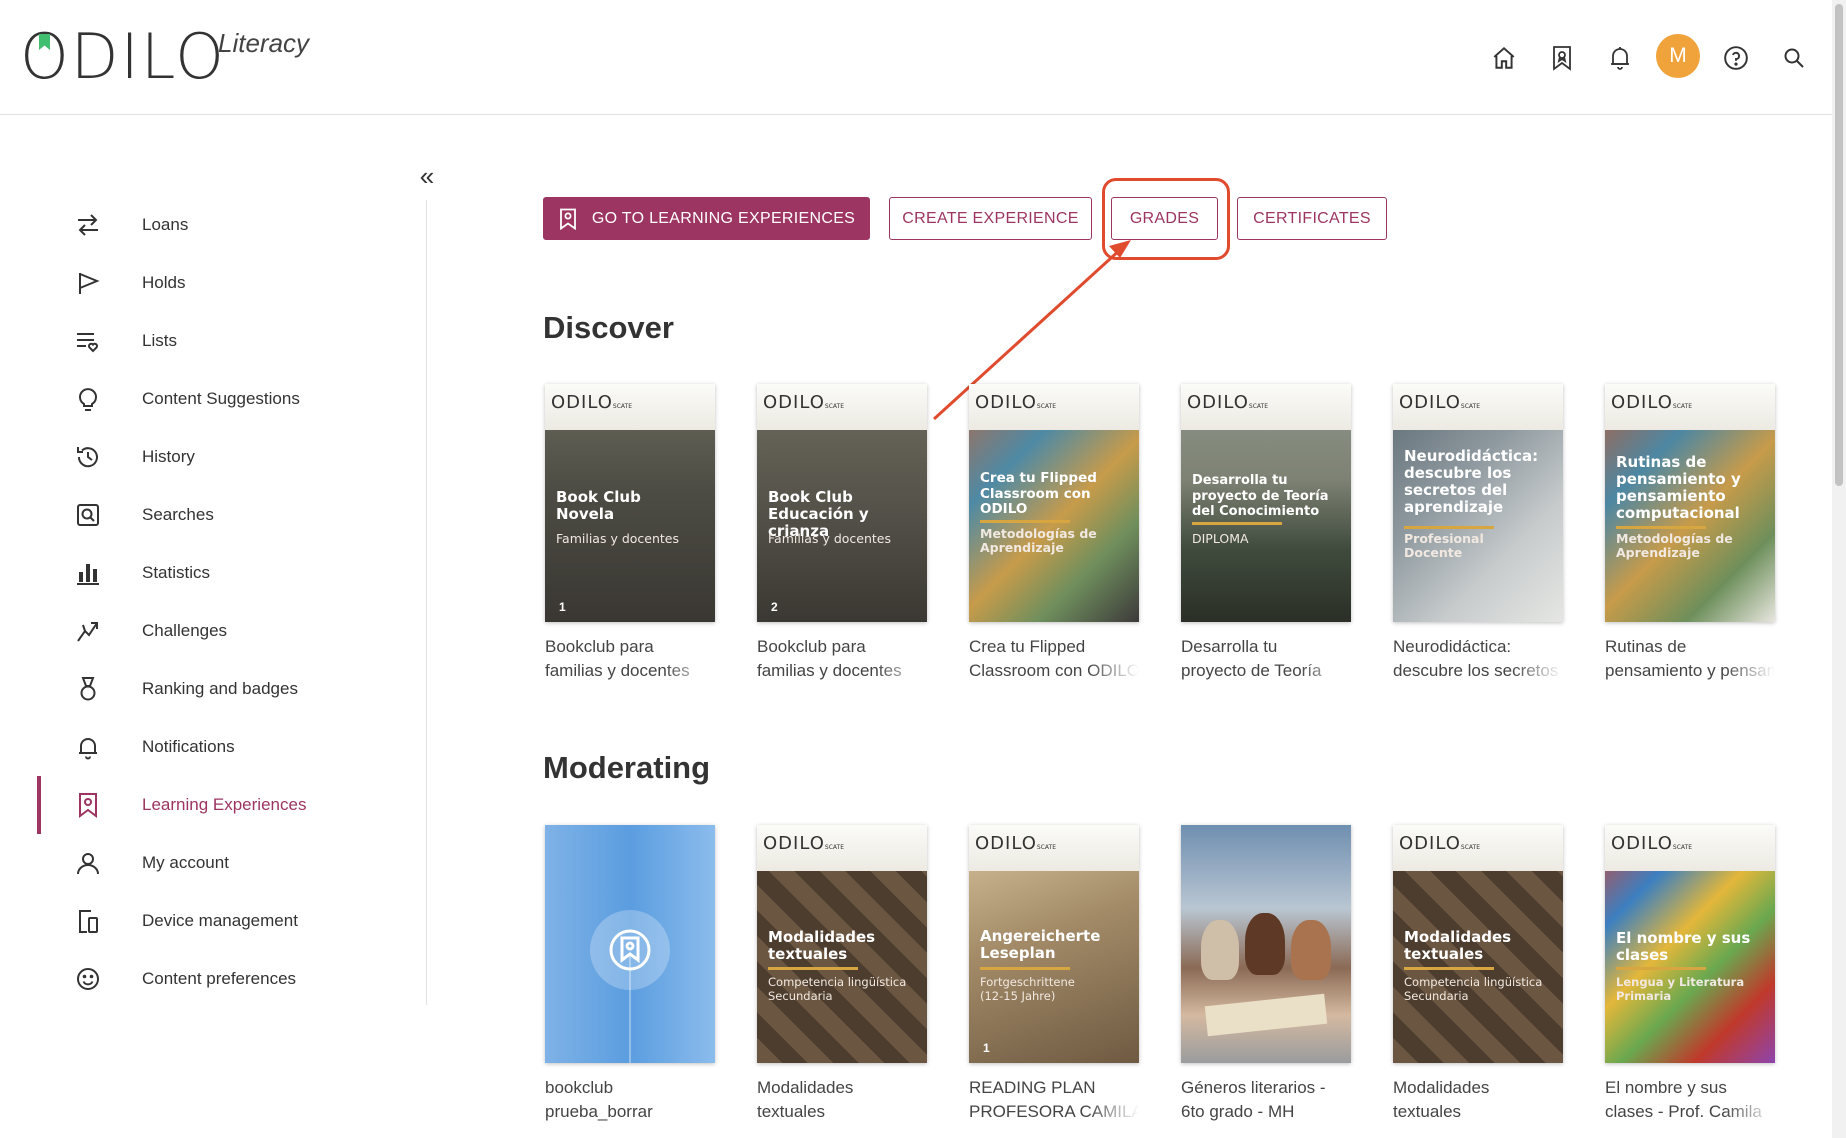 Image resolution: width=1846 pixels, height=1138 pixels. I want to click on sidebar-item-ranking-and-badges: Ranking and badges, so click(210, 689).